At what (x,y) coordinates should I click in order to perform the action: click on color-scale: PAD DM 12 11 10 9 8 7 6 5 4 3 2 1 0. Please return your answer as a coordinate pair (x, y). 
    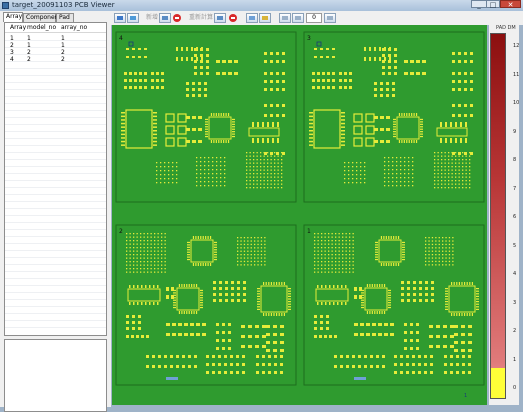
    Looking at the image, I should click on (504, 215).